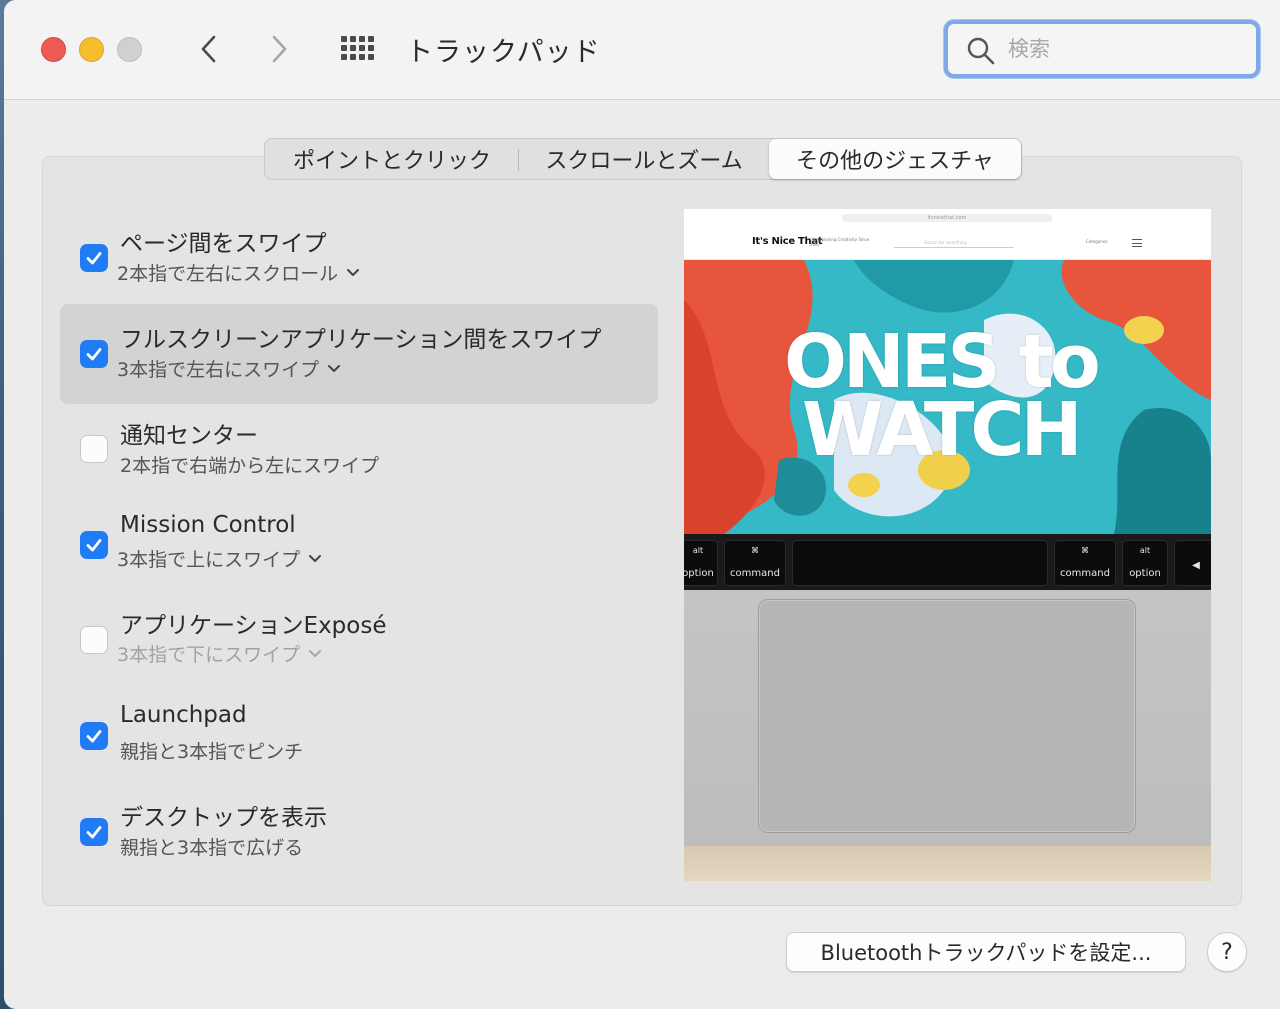 This screenshot has height=1009, width=1280. I want to click on chevron-right-icon, so click(279, 49).